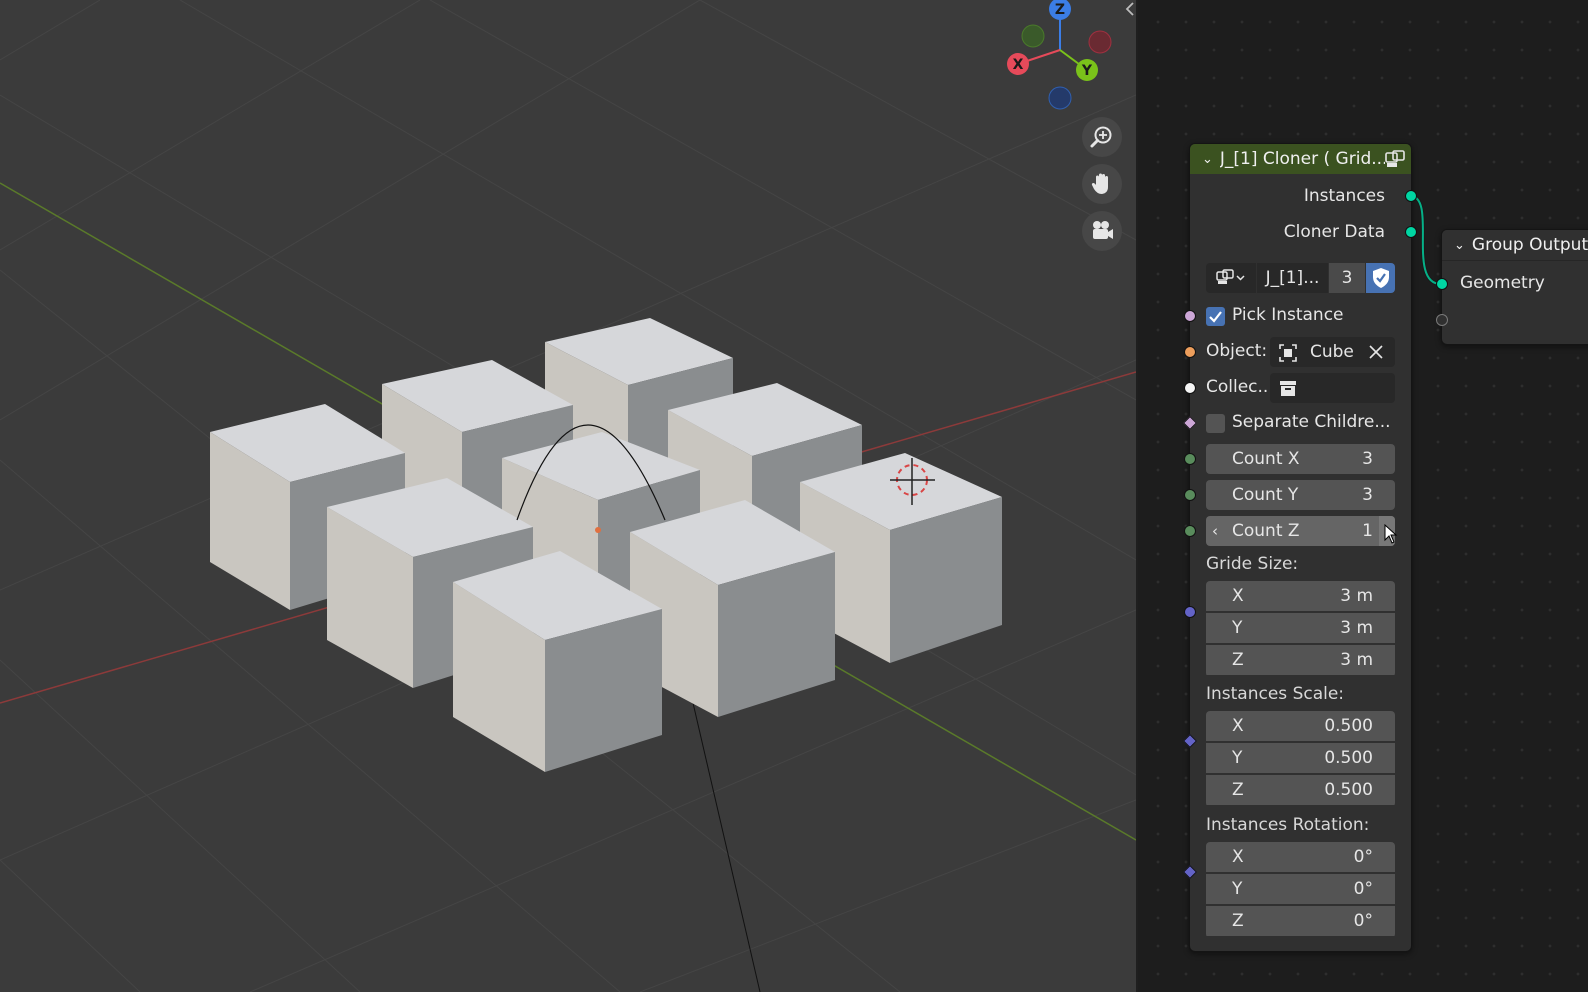  Describe the element at coordinates (1190, 495) in the screenshot. I see `socket-count-y` at that location.